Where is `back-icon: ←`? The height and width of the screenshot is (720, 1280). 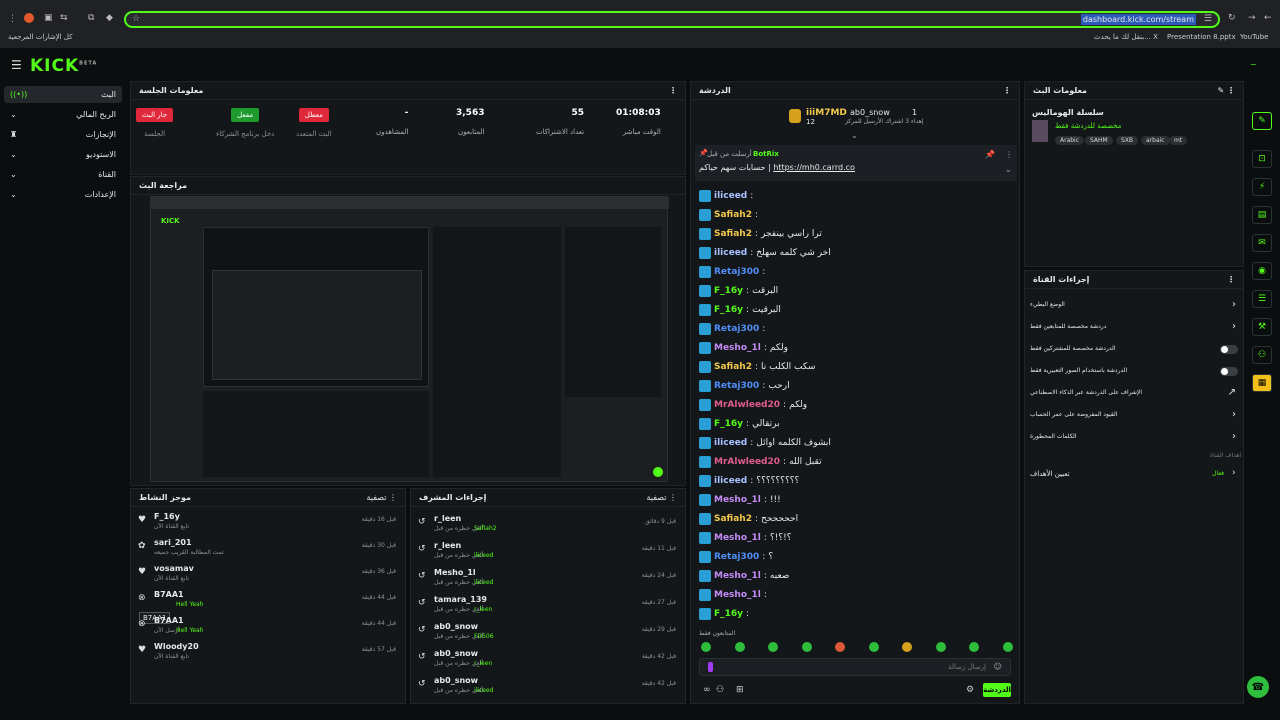 back-icon: ← is located at coordinates (1268, 18).